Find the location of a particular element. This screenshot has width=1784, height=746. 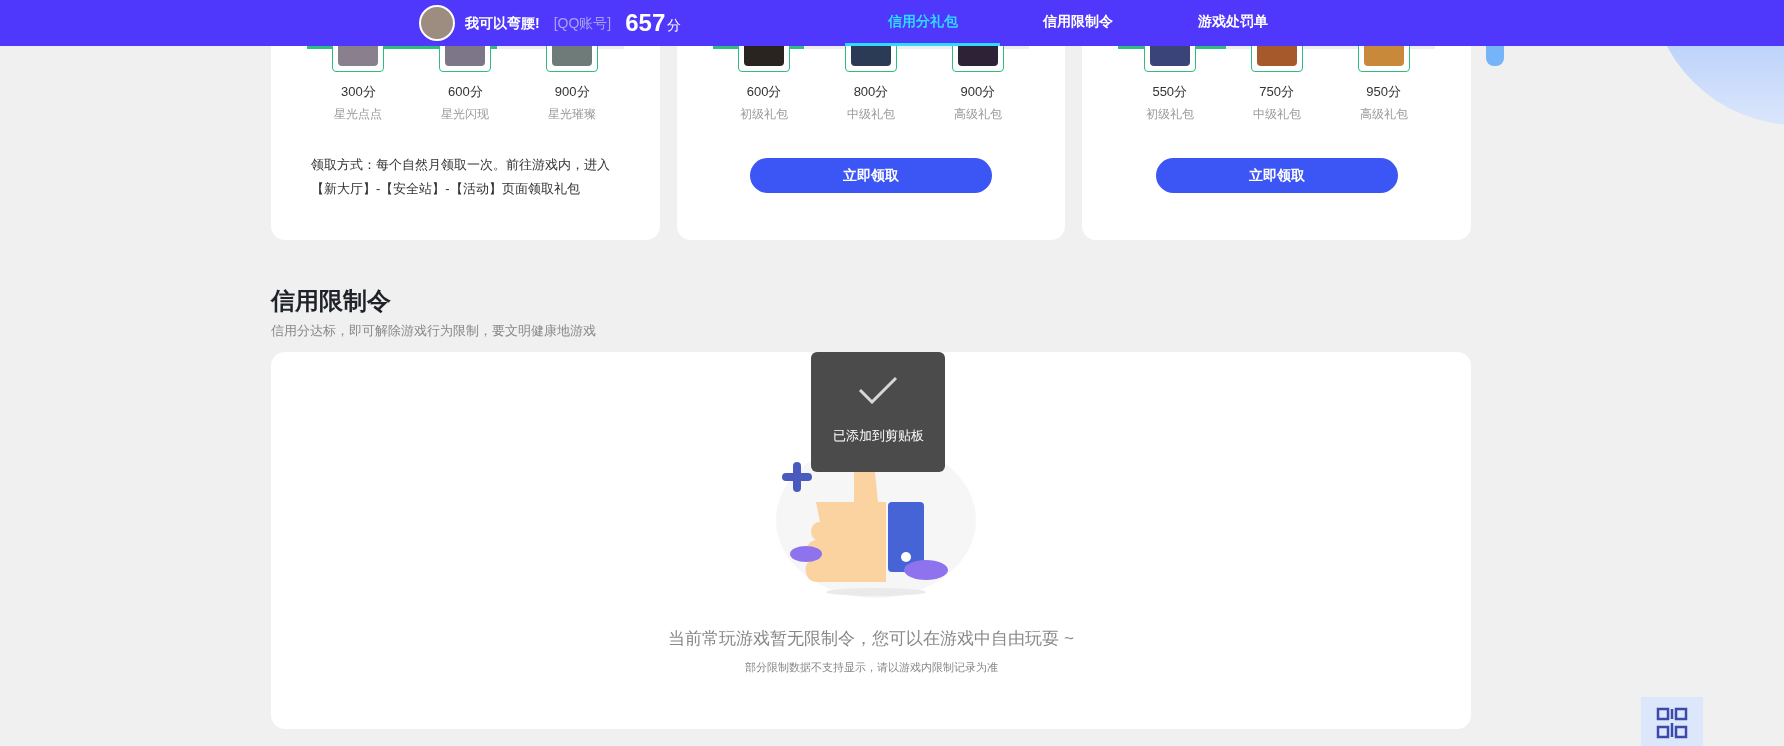

tier-label: 星光闪现 is located at coordinates (465, 114).